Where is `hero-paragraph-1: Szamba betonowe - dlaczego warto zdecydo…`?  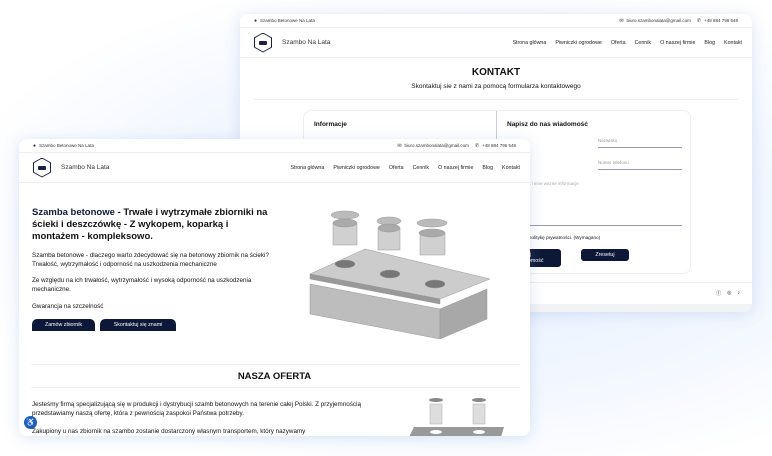
hero-paragraph-1: Szamba betonowe - dlaczego warto zdecydo… is located at coordinates (150, 260).